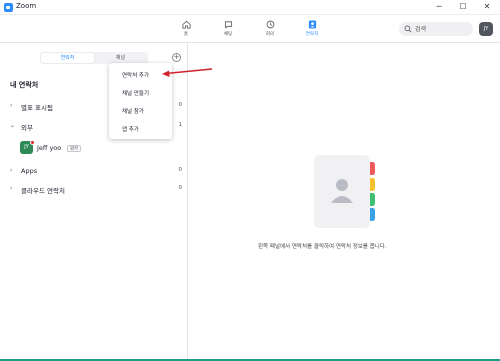 The image size is (500, 361). I want to click on clock-icon, so click(270, 24).